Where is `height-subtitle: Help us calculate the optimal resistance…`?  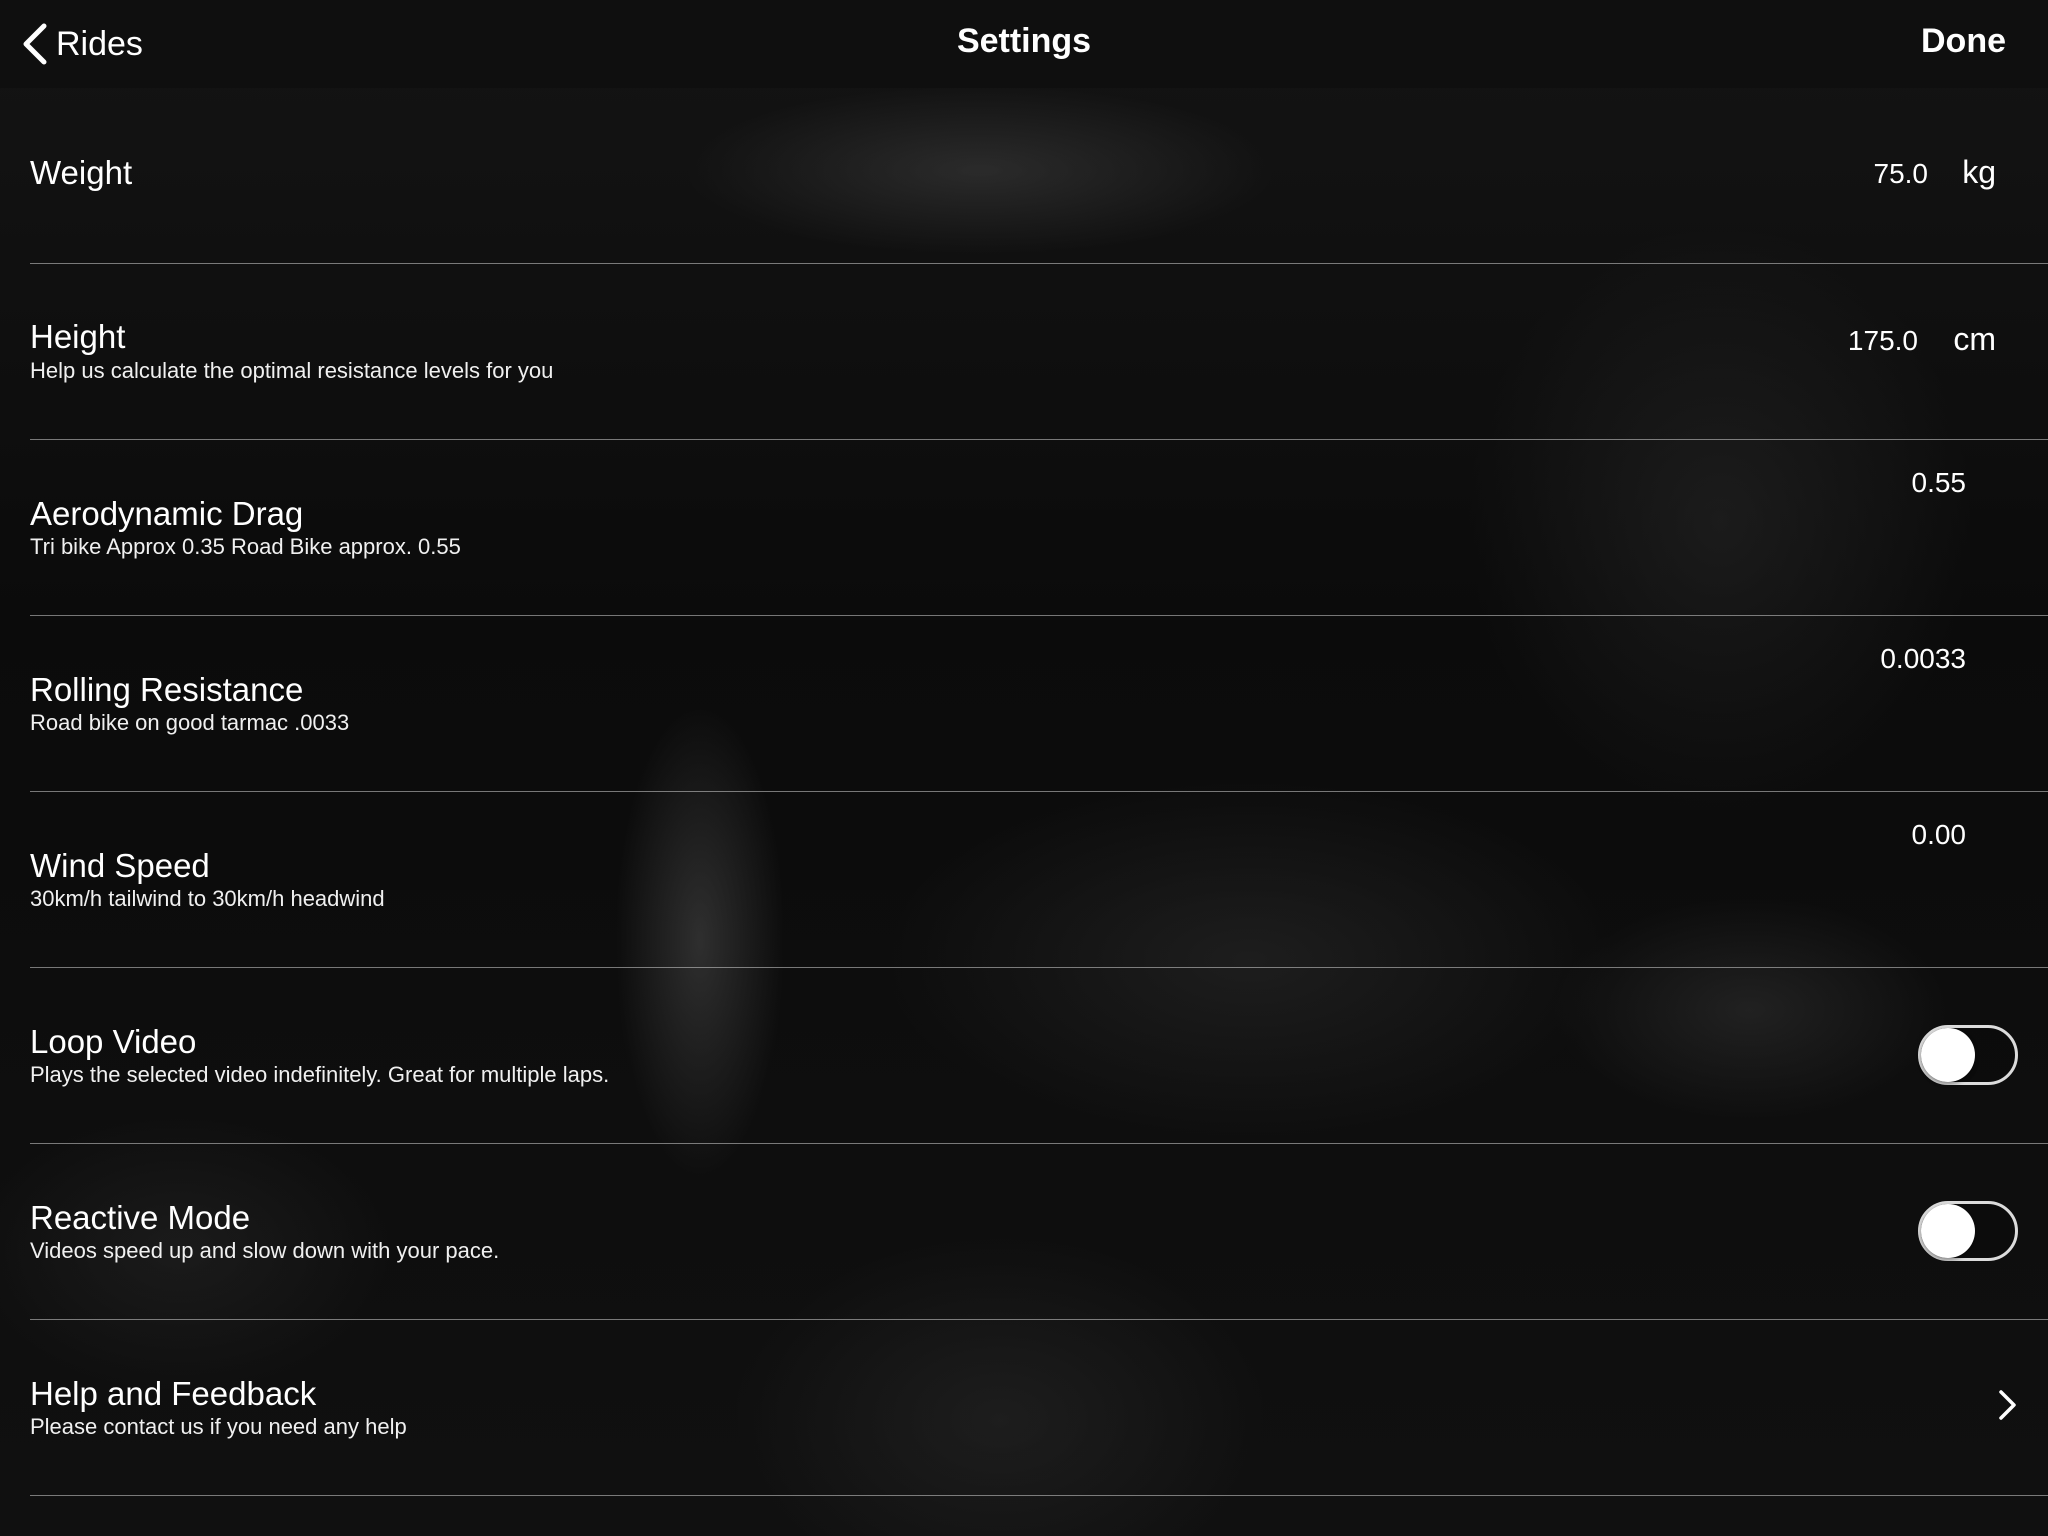 height-subtitle: Help us calculate the optimal resistance… is located at coordinates (292, 370).